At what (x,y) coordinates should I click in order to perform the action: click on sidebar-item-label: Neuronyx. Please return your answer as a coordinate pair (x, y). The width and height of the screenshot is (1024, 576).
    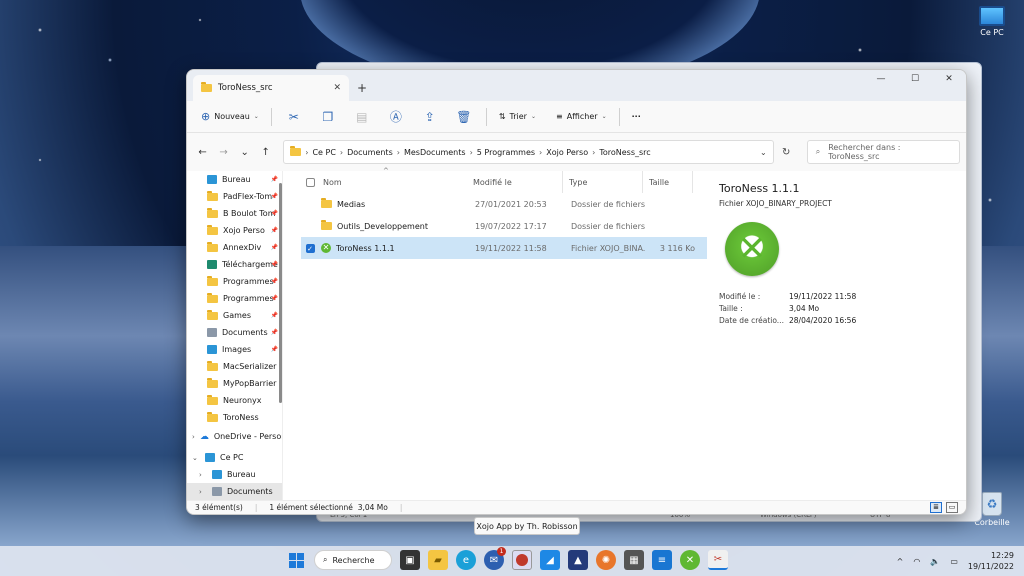
    Looking at the image, I should click on (242, 400).